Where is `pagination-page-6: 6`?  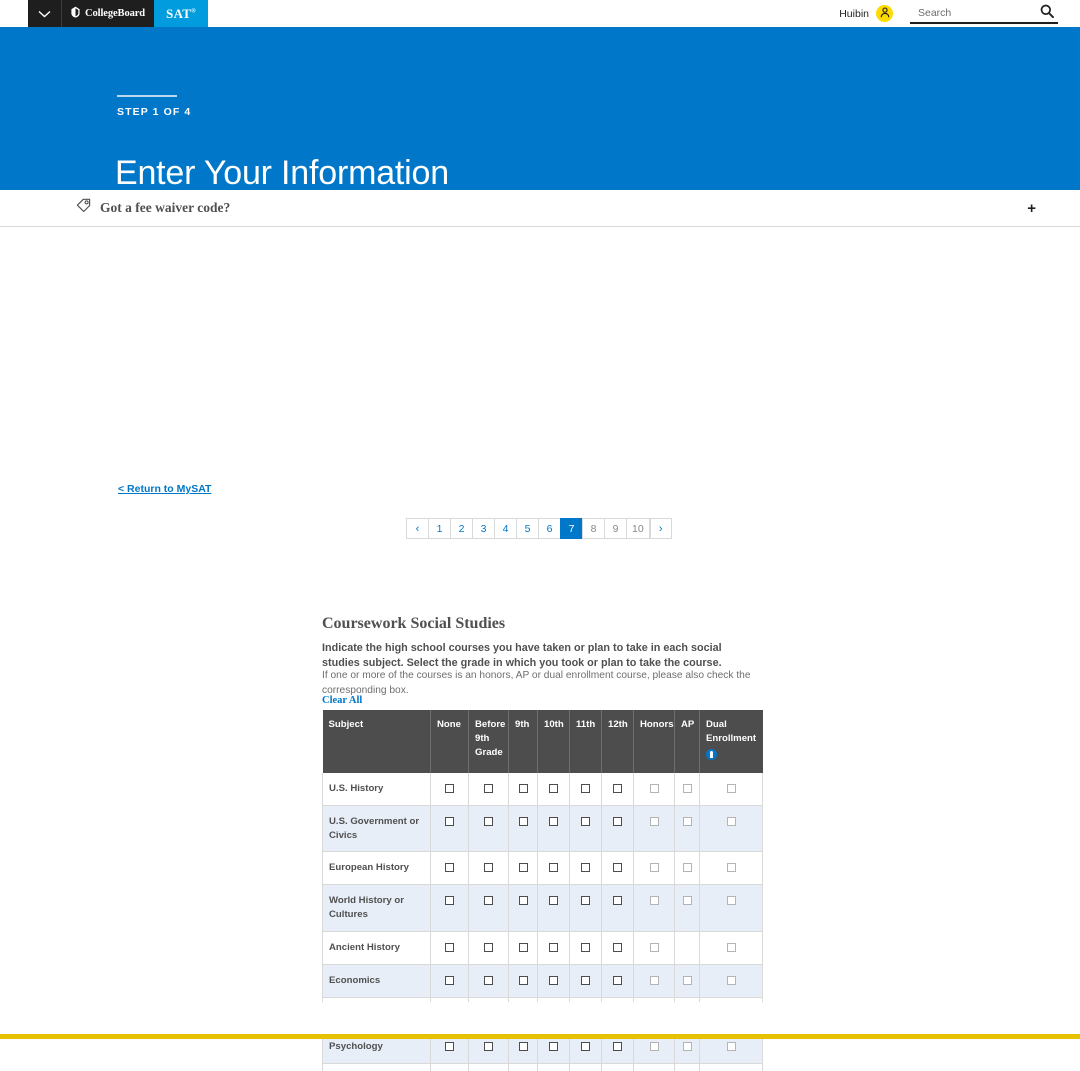 pagination-page-6: 6 is located at coordinates (549, 528).